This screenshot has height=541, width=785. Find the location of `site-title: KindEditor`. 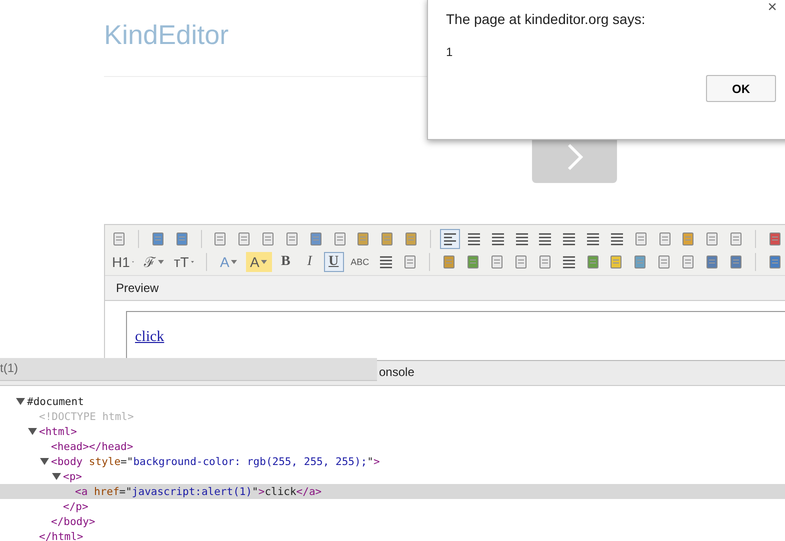

site-title: KindEditor is located at coordinates (166, 35).